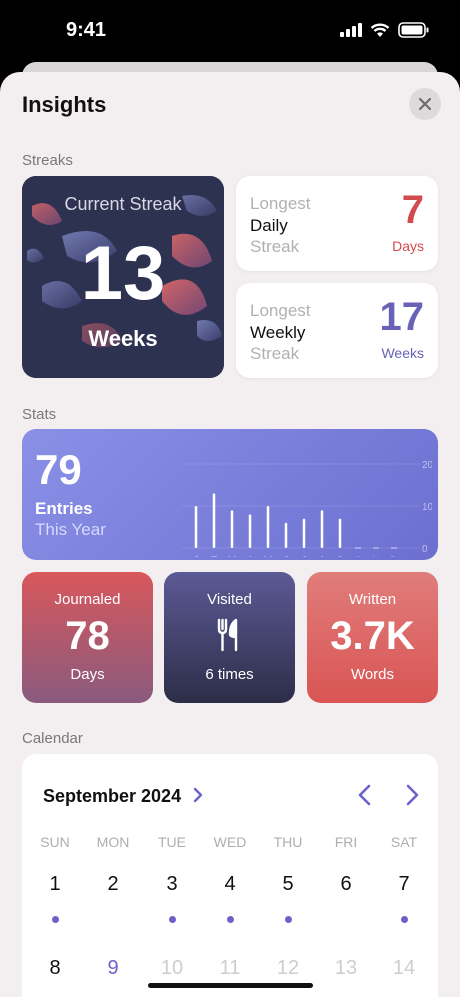  I want to click on chart-y-tick: 0, so click(425, 549).